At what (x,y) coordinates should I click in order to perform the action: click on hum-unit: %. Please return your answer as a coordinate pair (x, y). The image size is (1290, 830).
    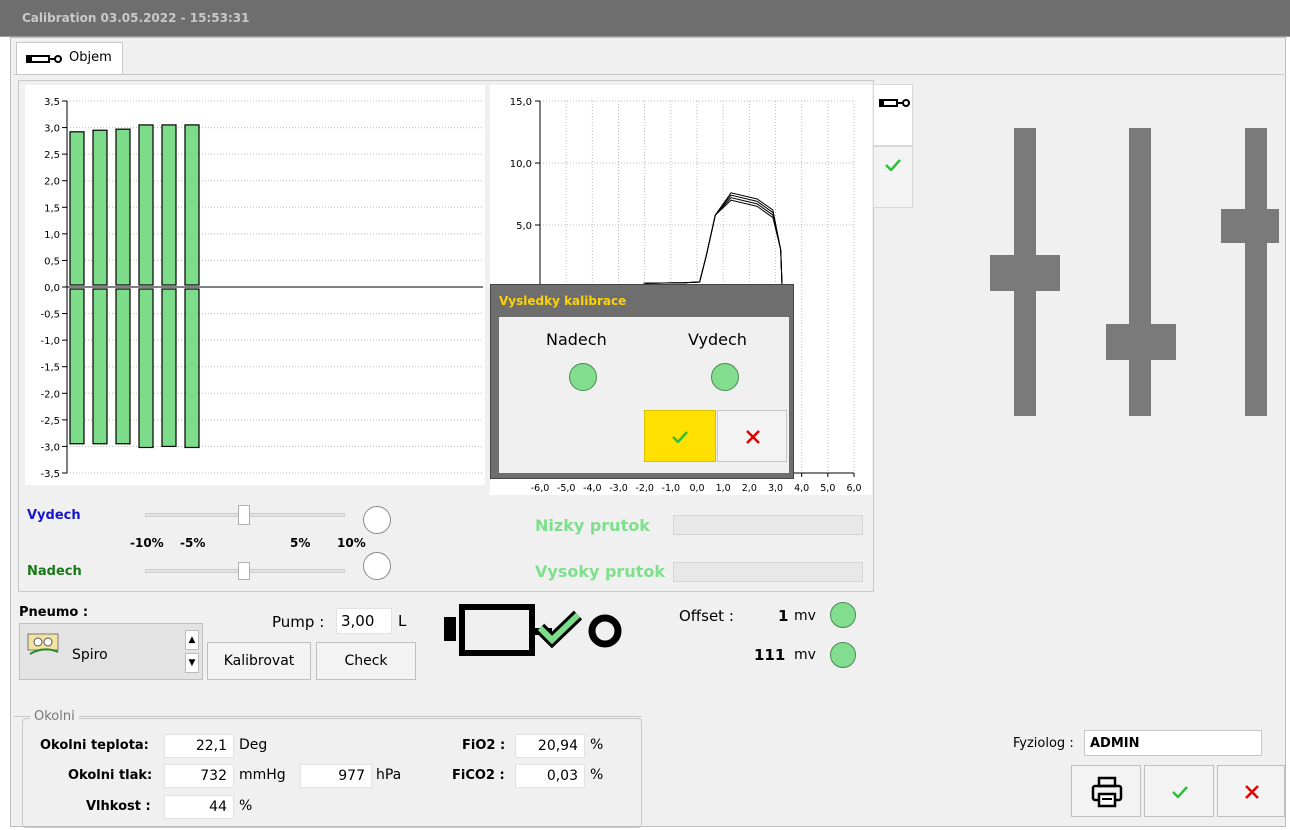
    Looking at the image, I should click on (246, 806).